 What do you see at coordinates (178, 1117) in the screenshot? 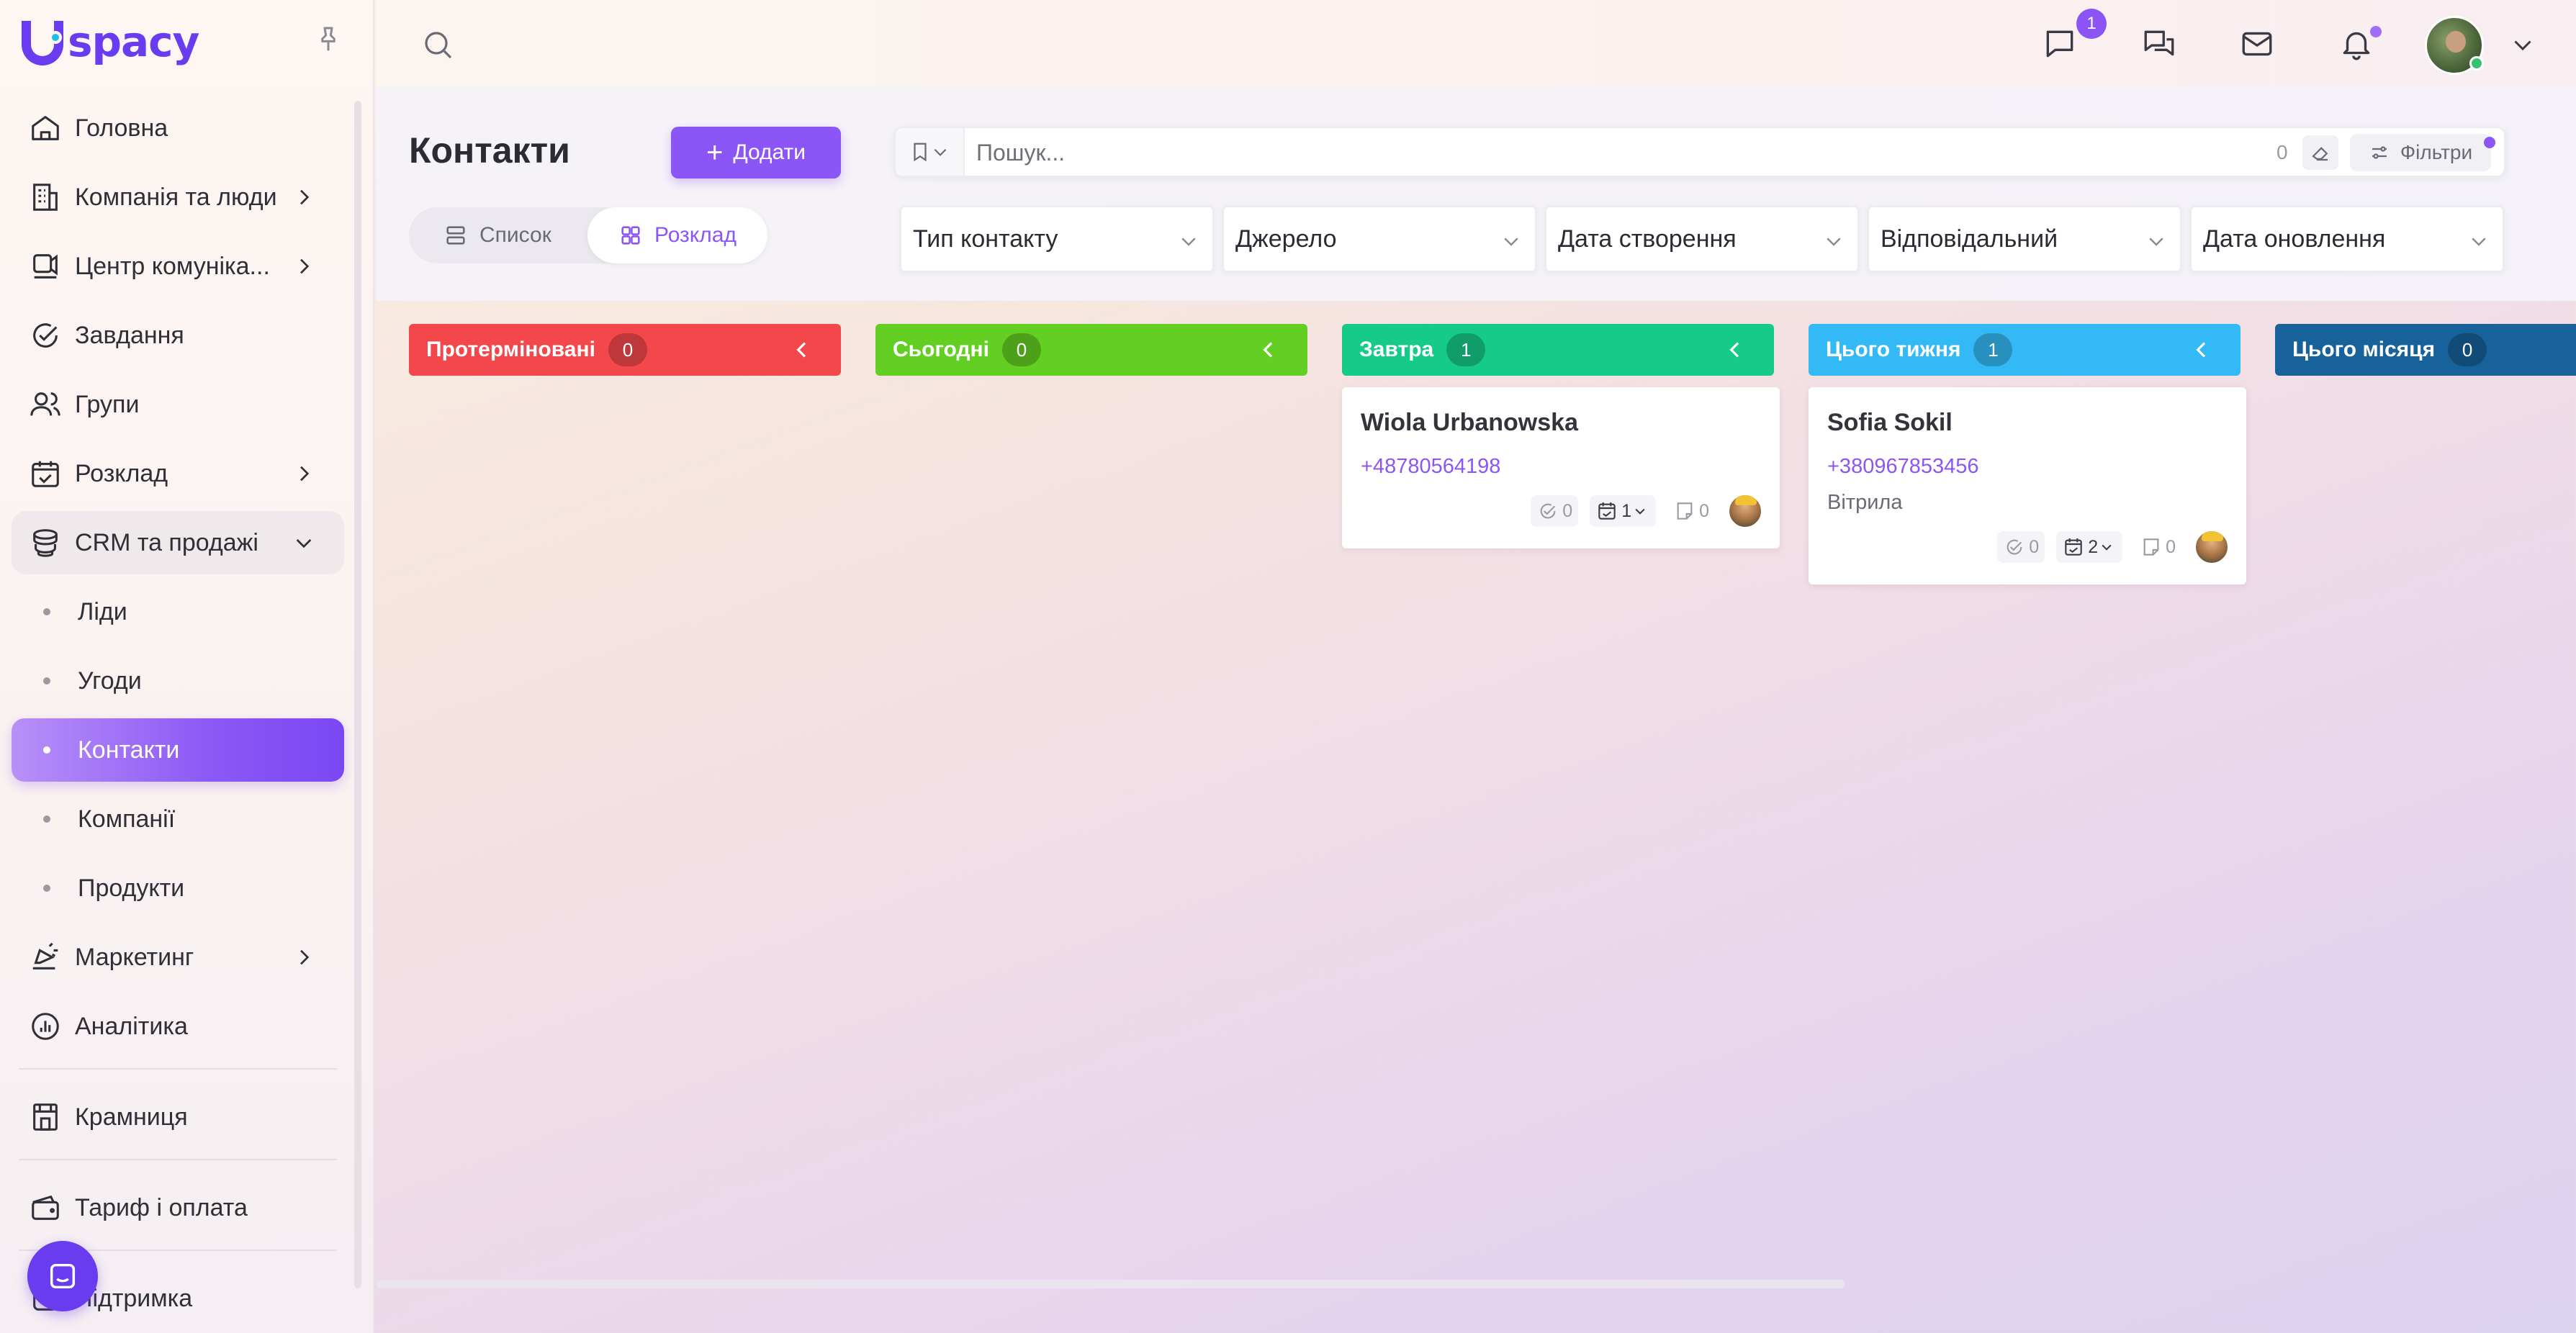
I see `sidebar-item-store: Крамниця` at bounding box center [178, 1117].